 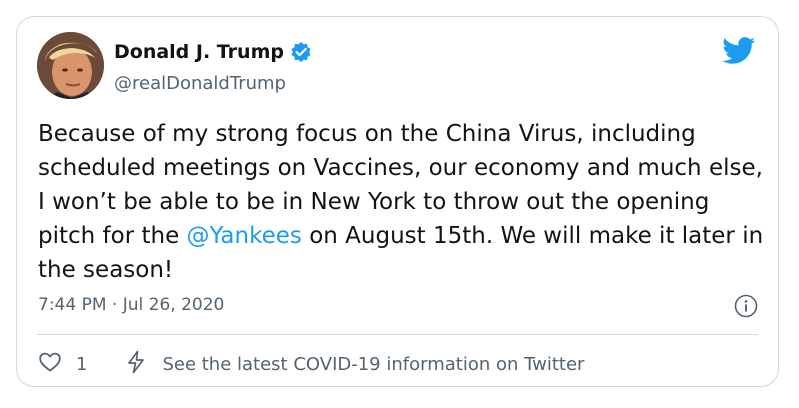 I want to click on lightning-bolt-icon, so click(x=136, y=364).